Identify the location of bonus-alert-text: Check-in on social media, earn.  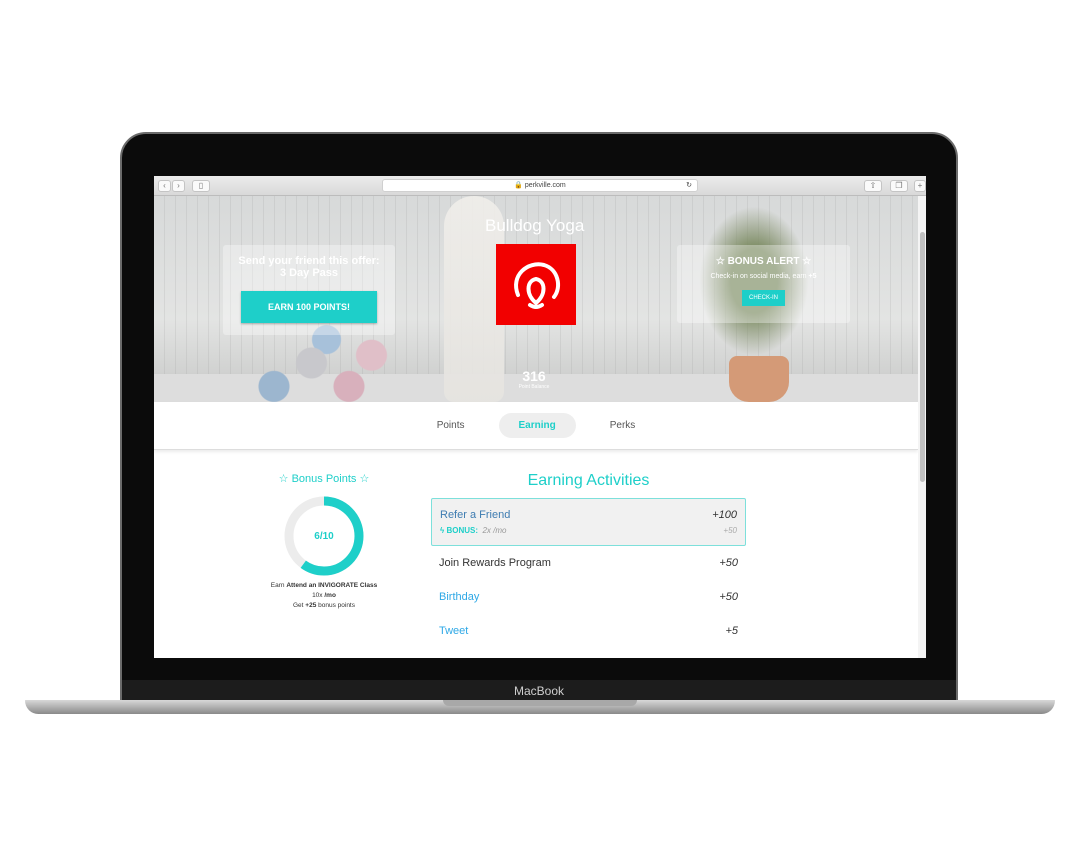
(758, 276).